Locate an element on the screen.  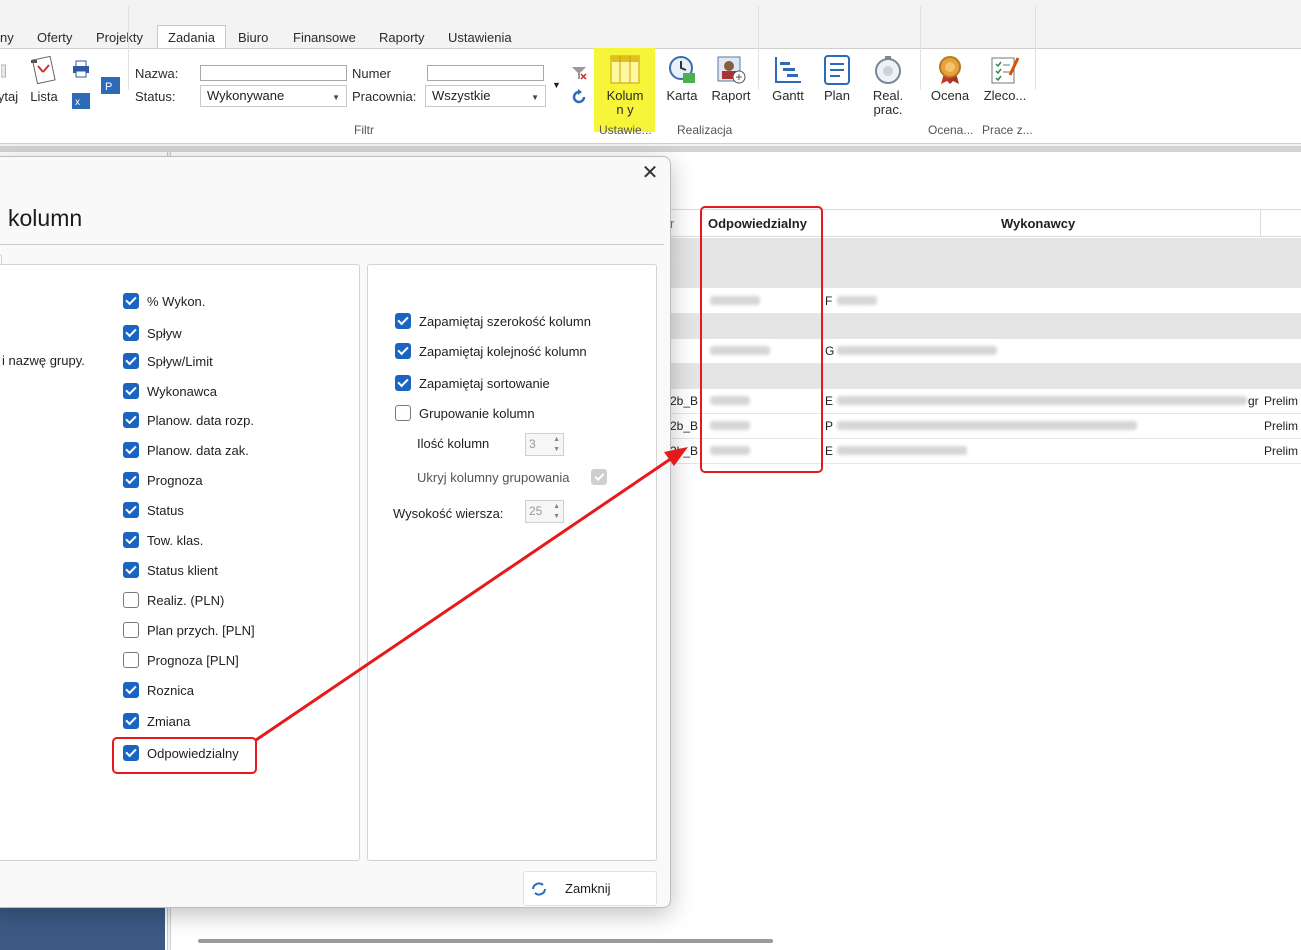
remember-sort-checkbox: Zapamiętaj sortowanie is located at coordinates (472, 383).